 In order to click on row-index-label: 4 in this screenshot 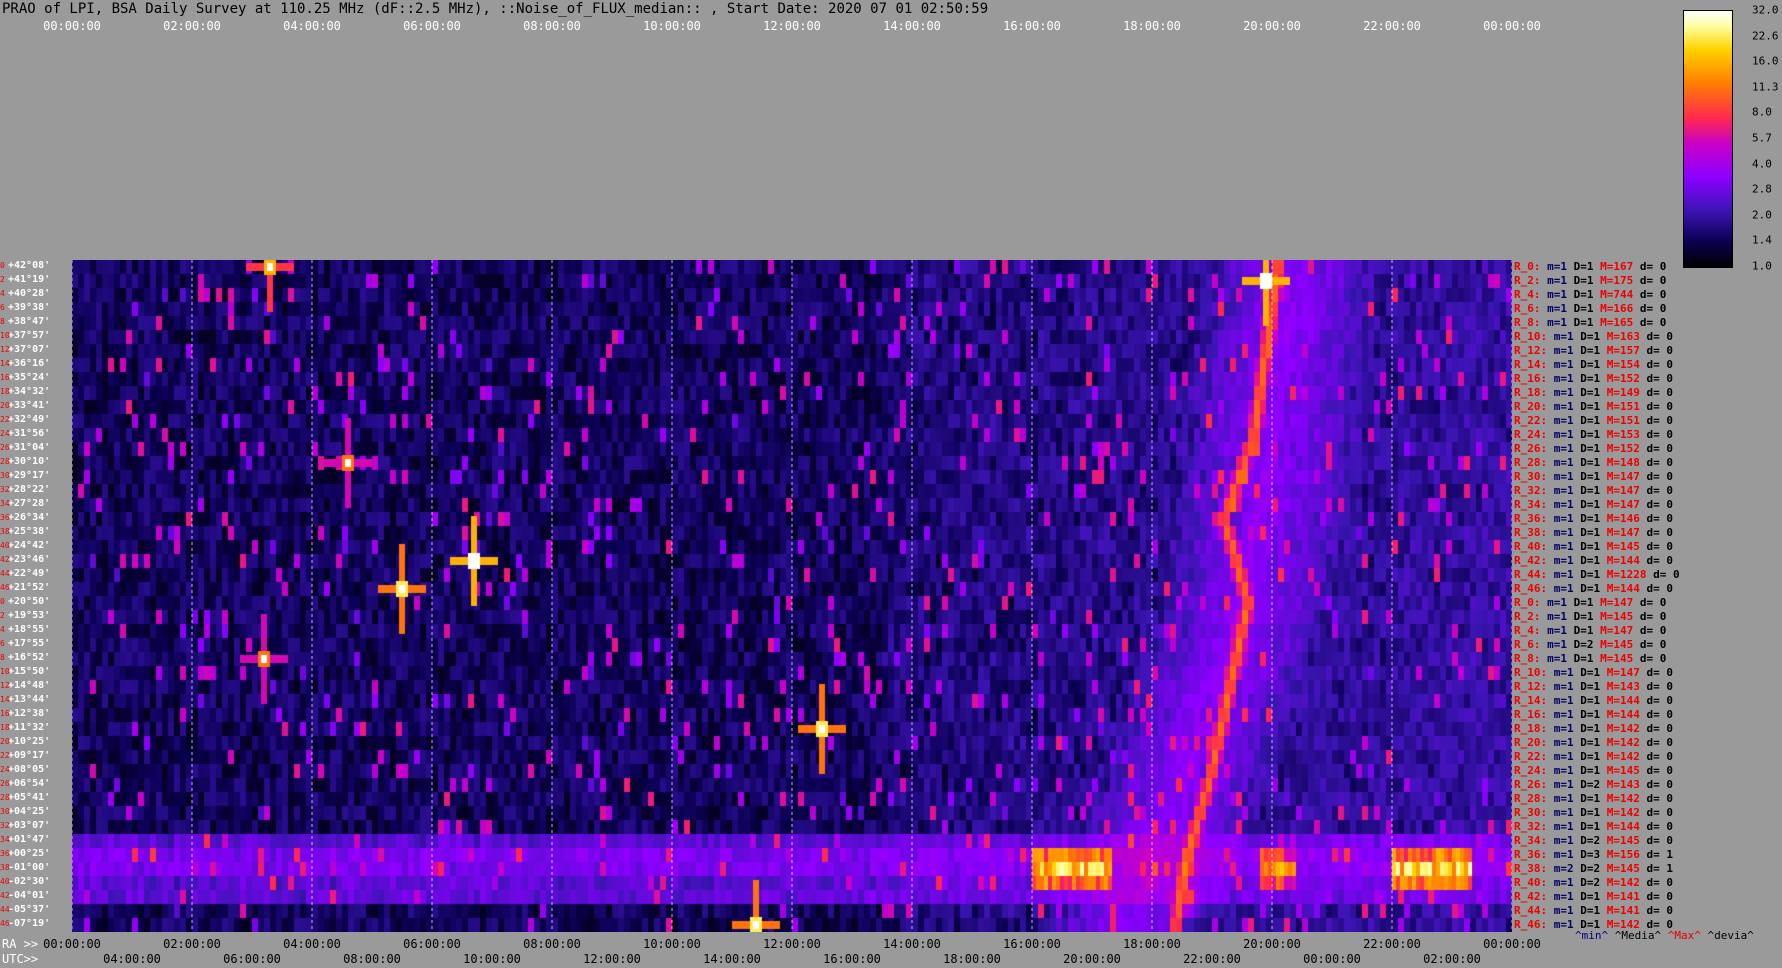, I will do `click(2, 629)`.